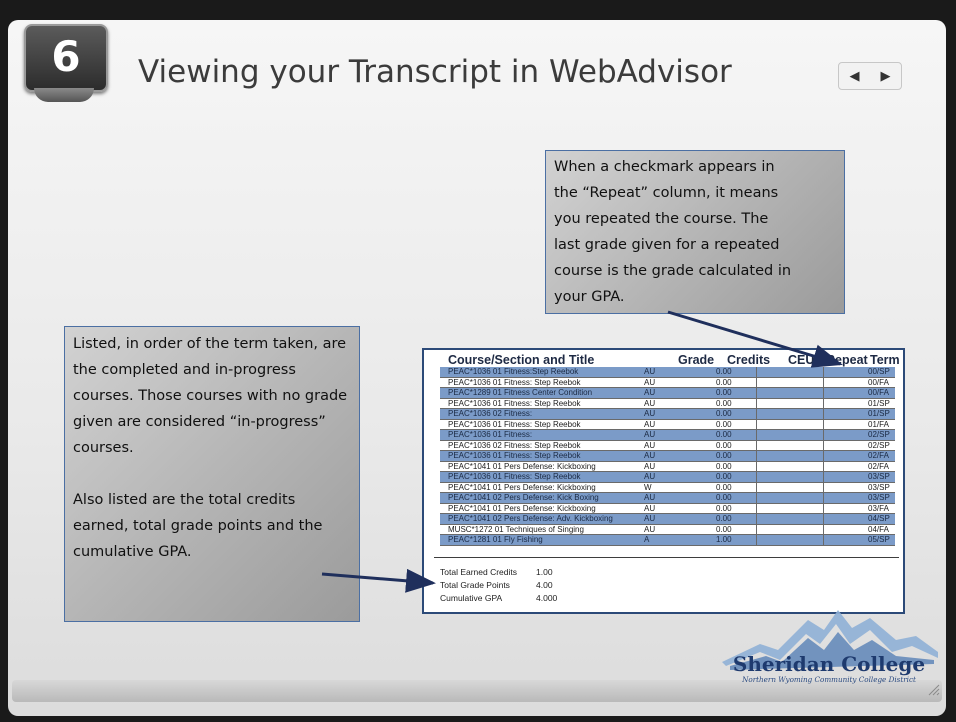  Describe the element at coordinates (664, 167) in the screenshot. I see `callout-line: When a checkmark appears in` at that location.